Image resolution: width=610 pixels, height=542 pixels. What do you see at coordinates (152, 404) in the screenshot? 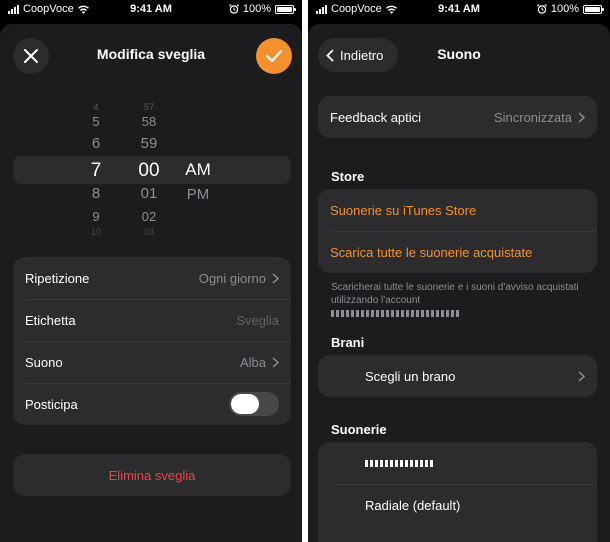
I see `snooze-row: Posticipa` at bounding box center [152, 404].